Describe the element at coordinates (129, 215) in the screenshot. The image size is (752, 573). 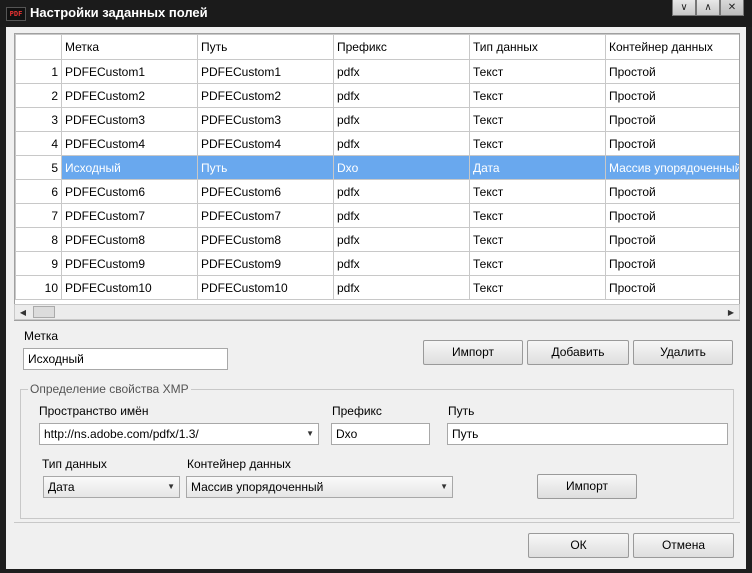
I see `cell-label: PDFECustom7` at that location.